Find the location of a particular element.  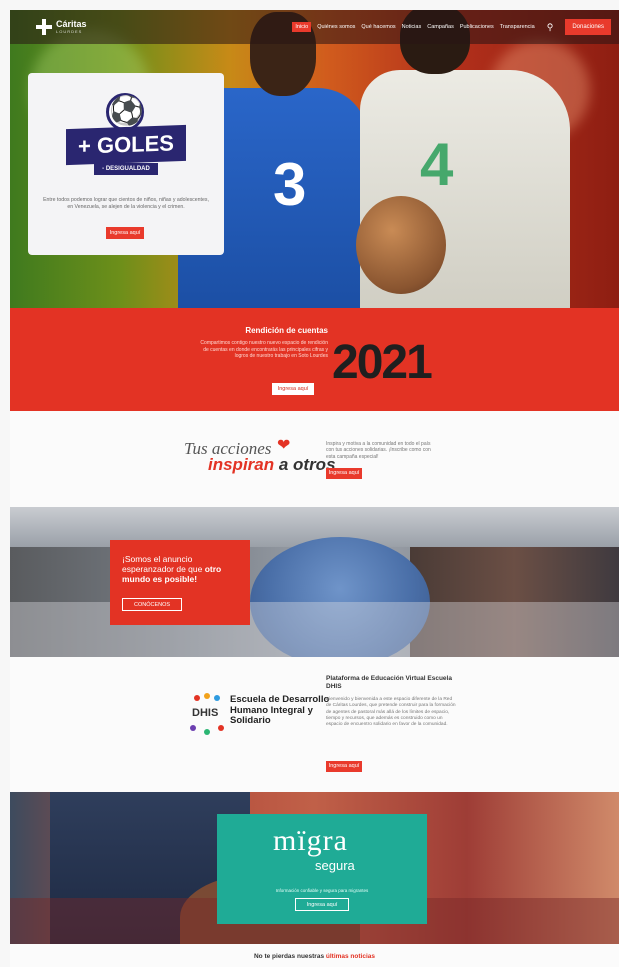

migra-cta-button: Ingresa aquí is located at coordinates (322, 904).